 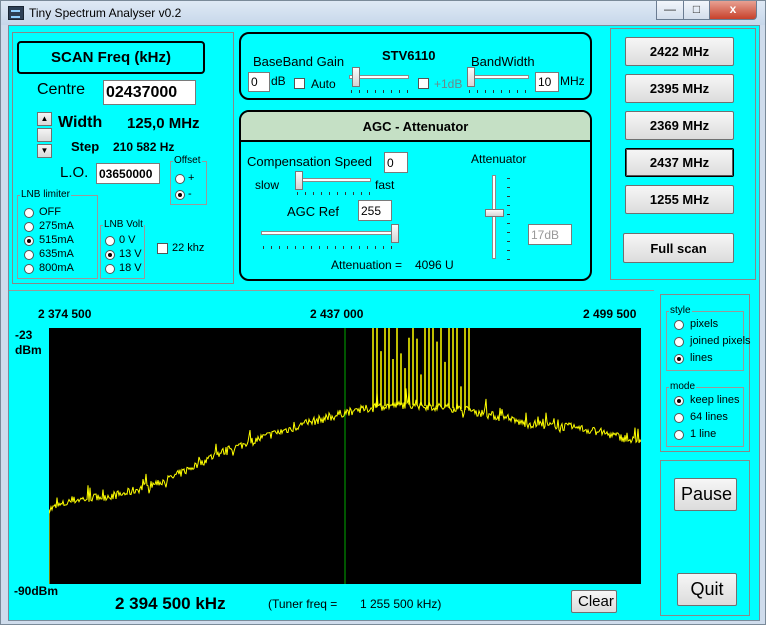 What do you see at coordinates (704, 324) in the screenshot?
I see `style-option: pixels` at bounding box center [704, 324].